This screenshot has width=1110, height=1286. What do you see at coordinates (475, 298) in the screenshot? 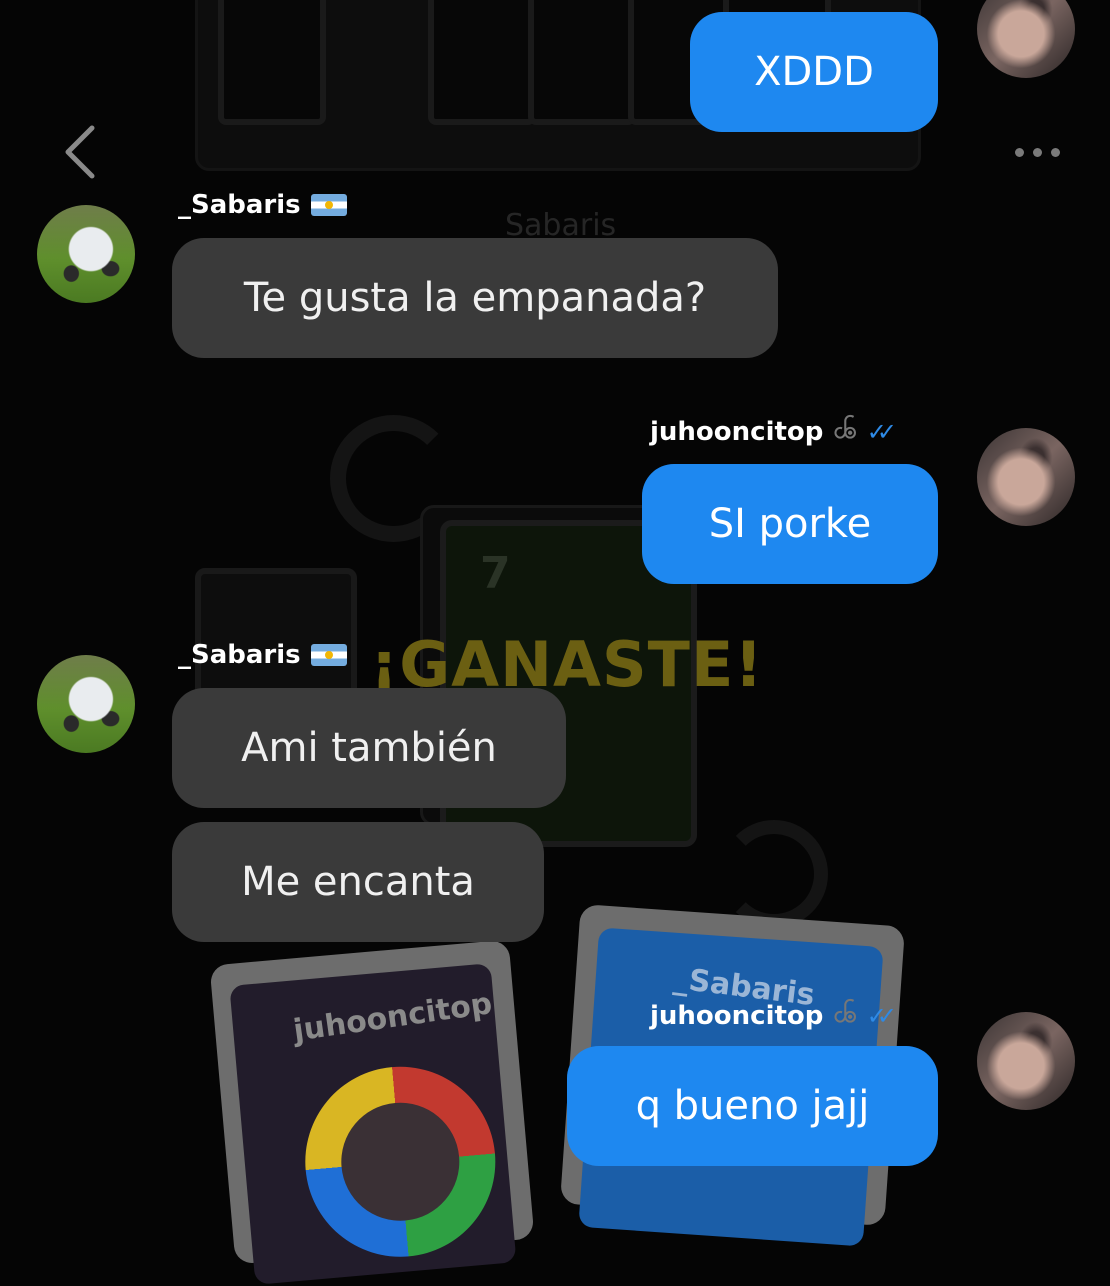
I see `message-bubble-incoming: Te gusta la empanada?` at bounding box center [475, 298].